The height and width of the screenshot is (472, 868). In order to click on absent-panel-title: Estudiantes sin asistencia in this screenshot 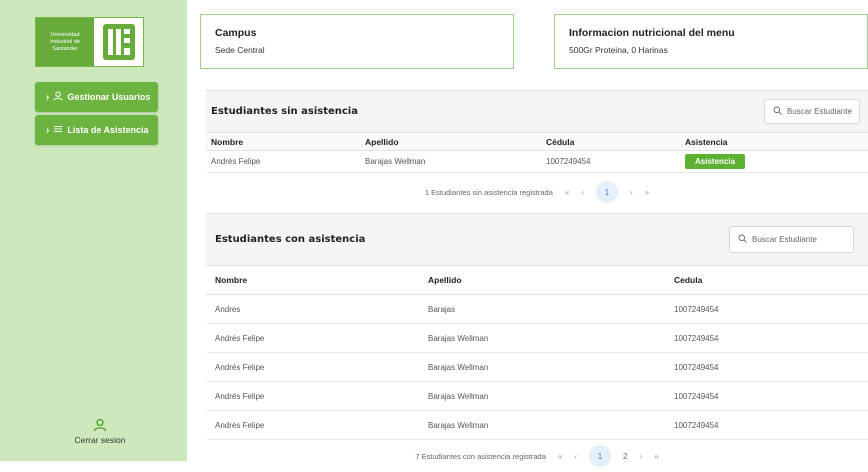, I will do `click(284, 111)`.